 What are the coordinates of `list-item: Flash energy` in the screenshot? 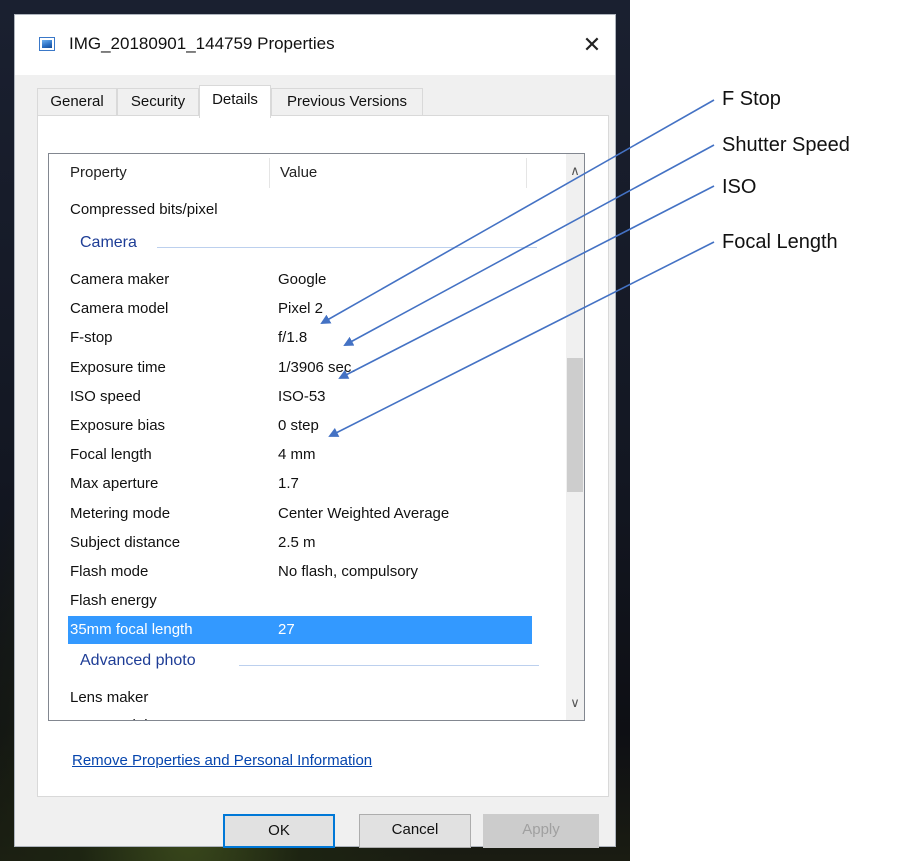 It's located at (284, 601).